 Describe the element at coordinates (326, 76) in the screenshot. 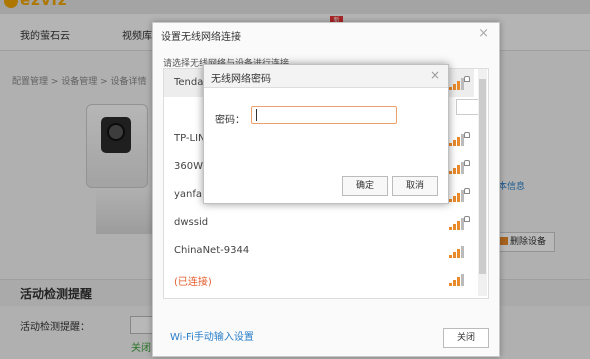

I see `password-dialog-header: 无线网络密码 ×` at that location.